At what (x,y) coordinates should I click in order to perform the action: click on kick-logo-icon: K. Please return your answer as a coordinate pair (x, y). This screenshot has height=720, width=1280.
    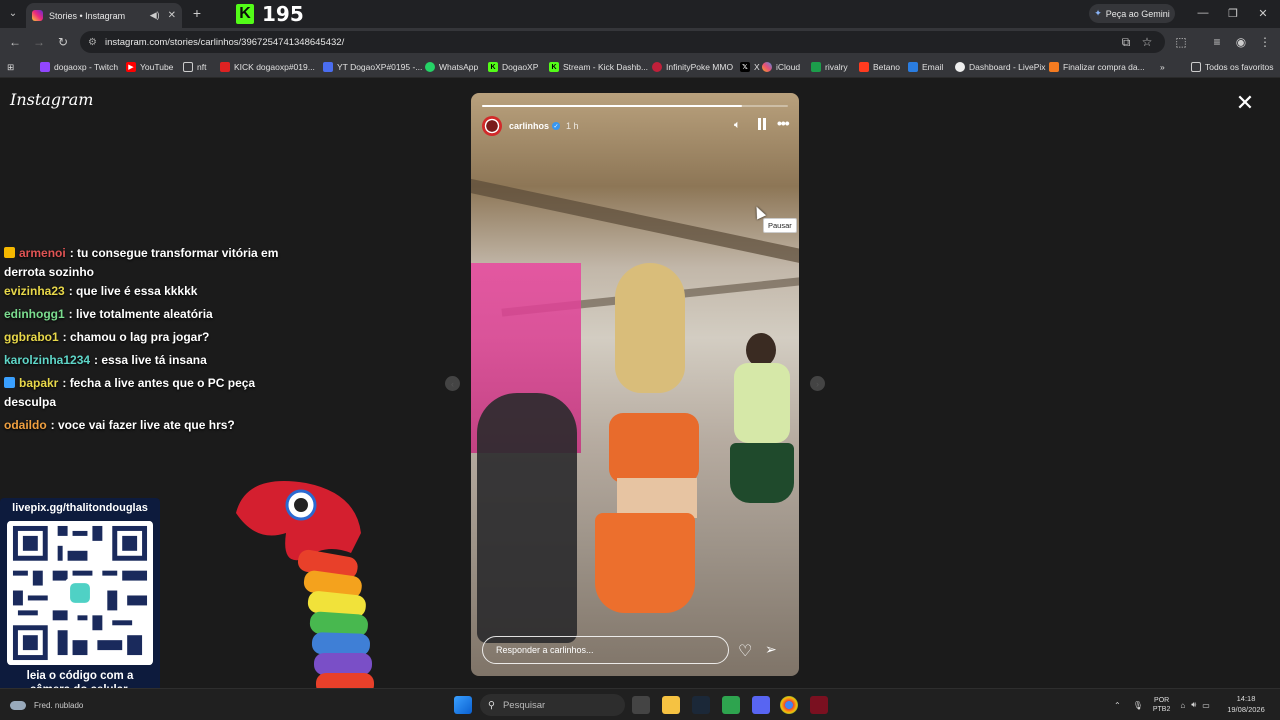
    Looking at the image, I should click on (245, 14).